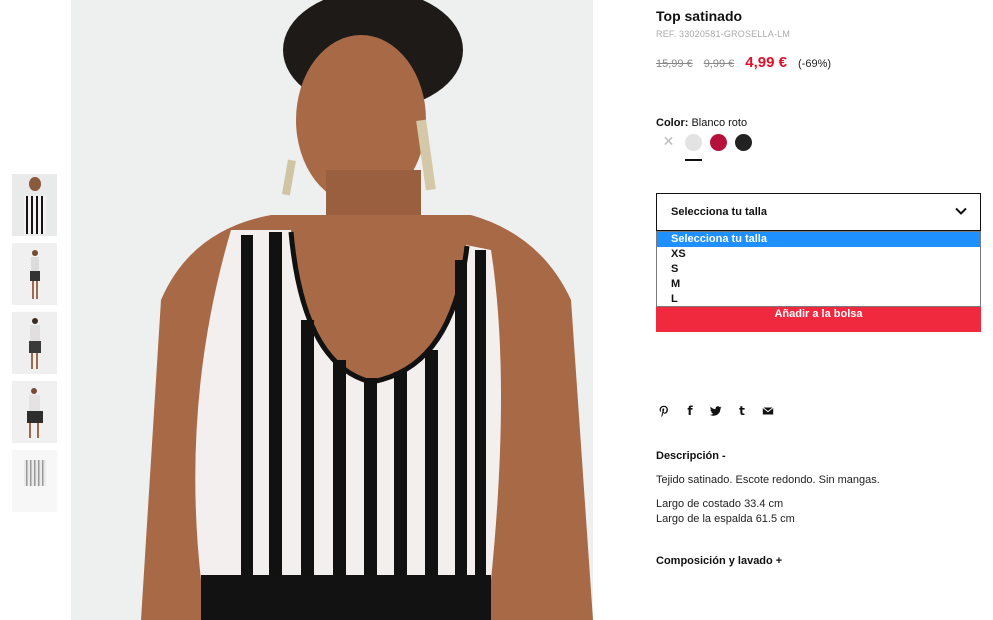 The height and width of the screenshot is (620, 993). I want to click on price-original: 15,99 €, so click(674, 64).